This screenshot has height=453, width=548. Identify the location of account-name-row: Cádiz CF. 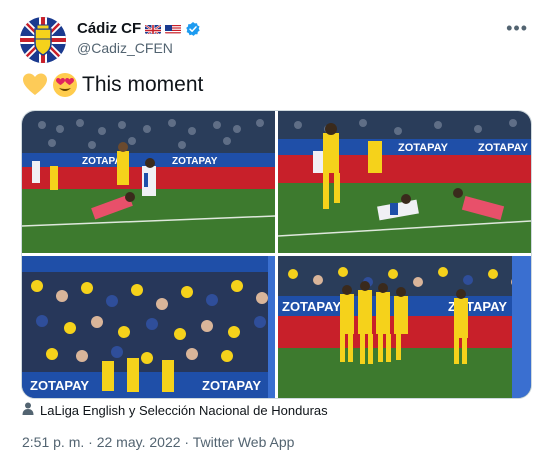
(139, 28).